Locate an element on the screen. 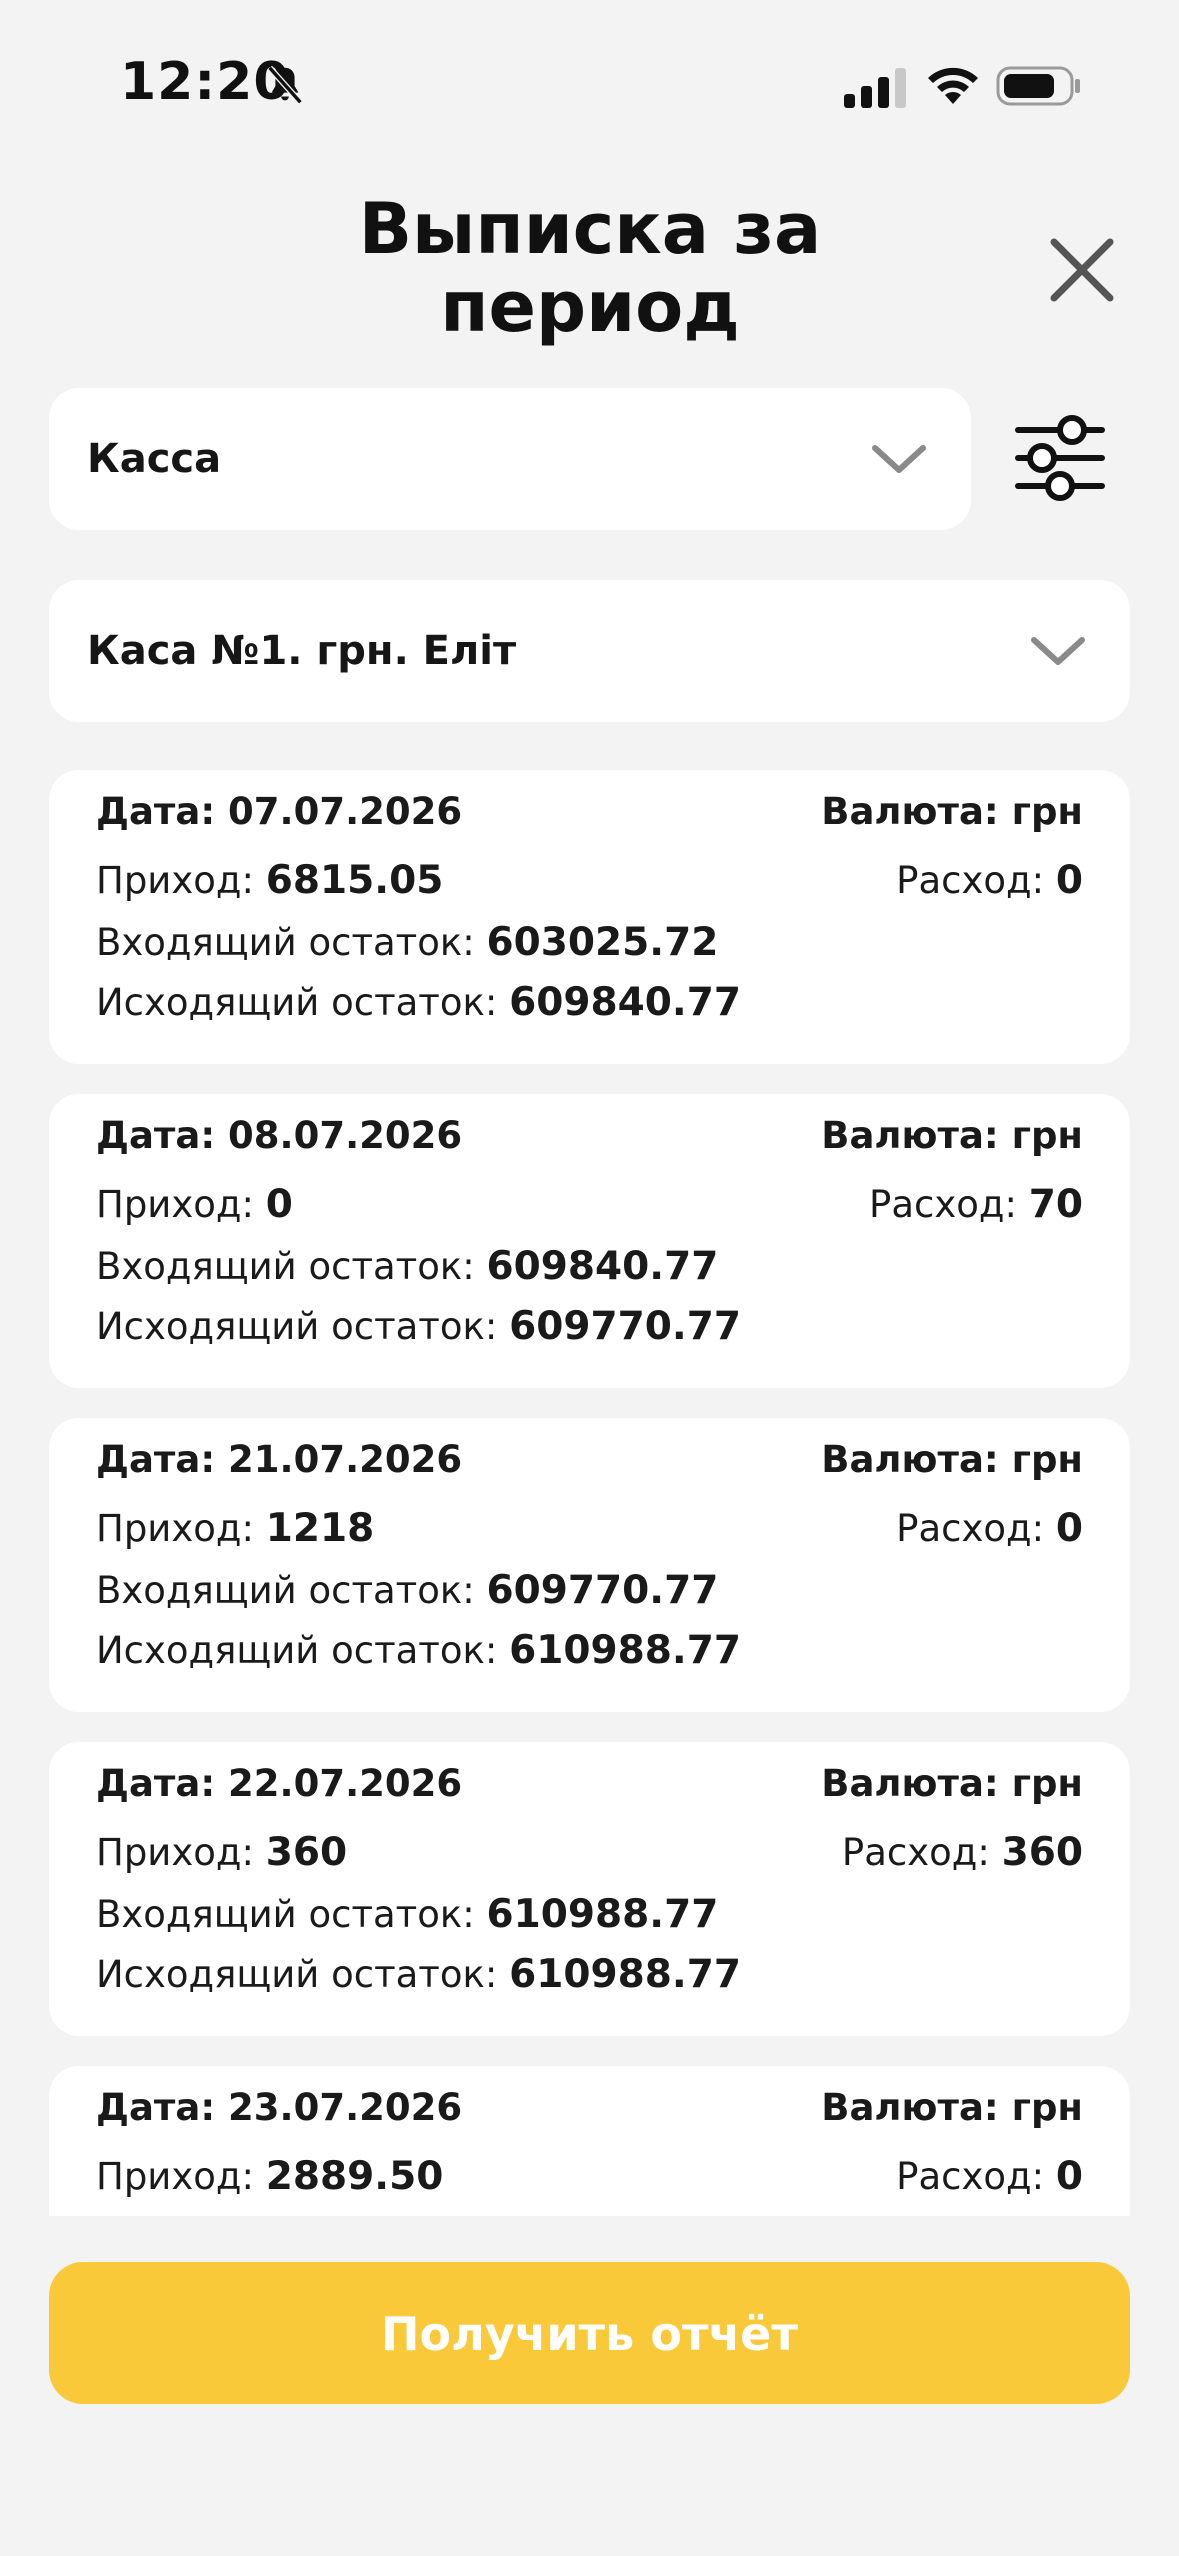 This screenshot has height=2556, width=1179. opening-balance-row: Входящий остаток: 603025.72 is located at coordinates (589, 942).